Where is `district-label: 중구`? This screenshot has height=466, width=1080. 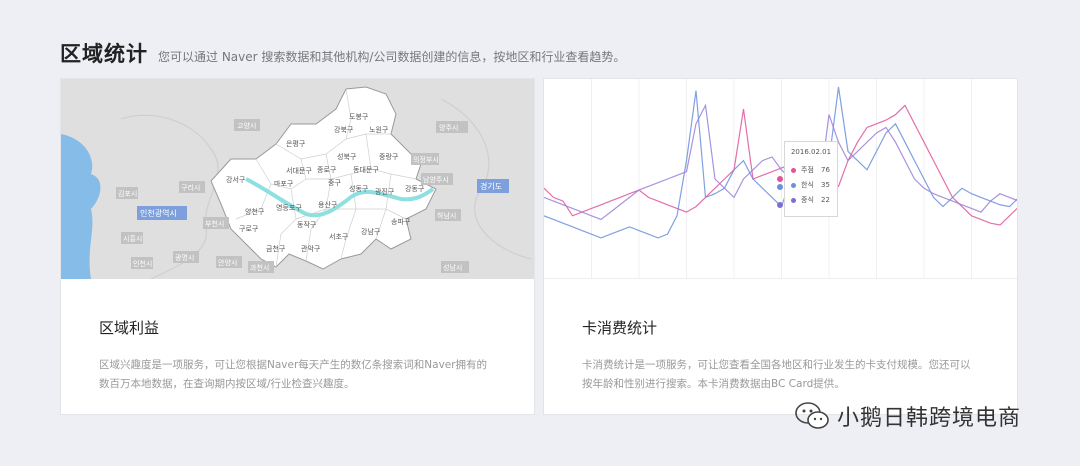
district-label: 중구 is located at coordinates (334, 183).